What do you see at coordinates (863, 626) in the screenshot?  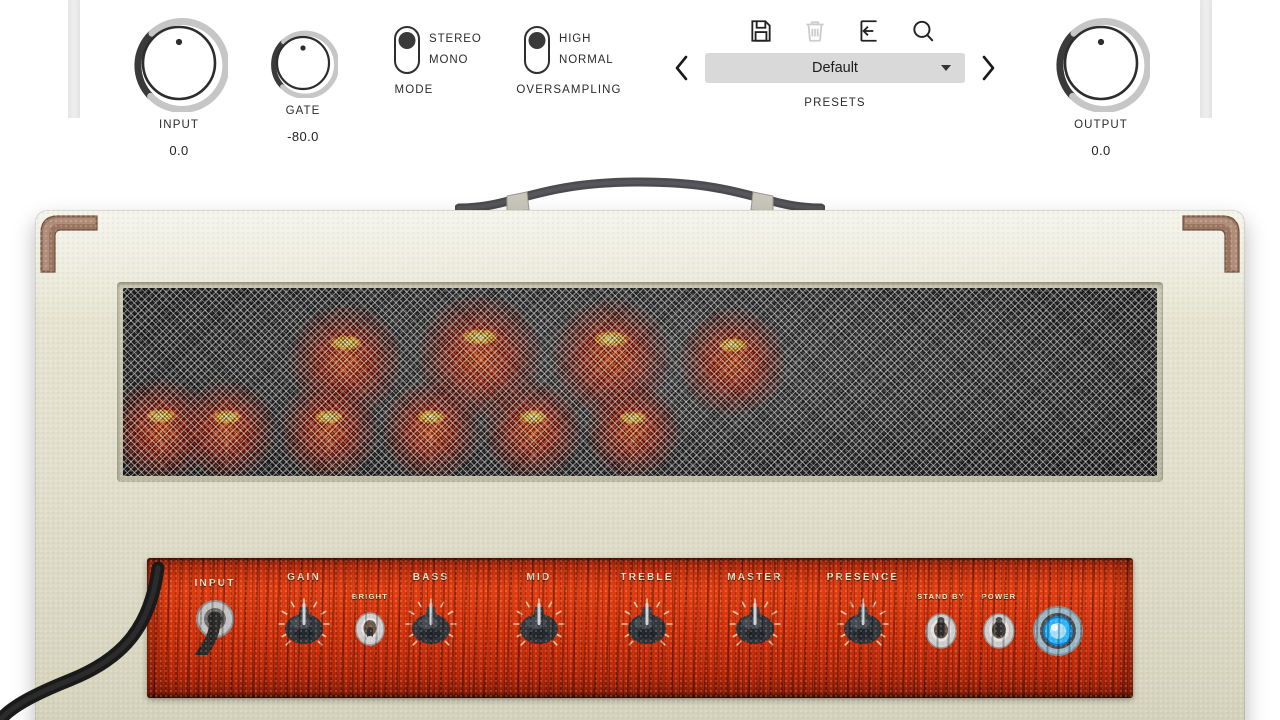 I see `presence-knob` at bounding box center [863, 626].